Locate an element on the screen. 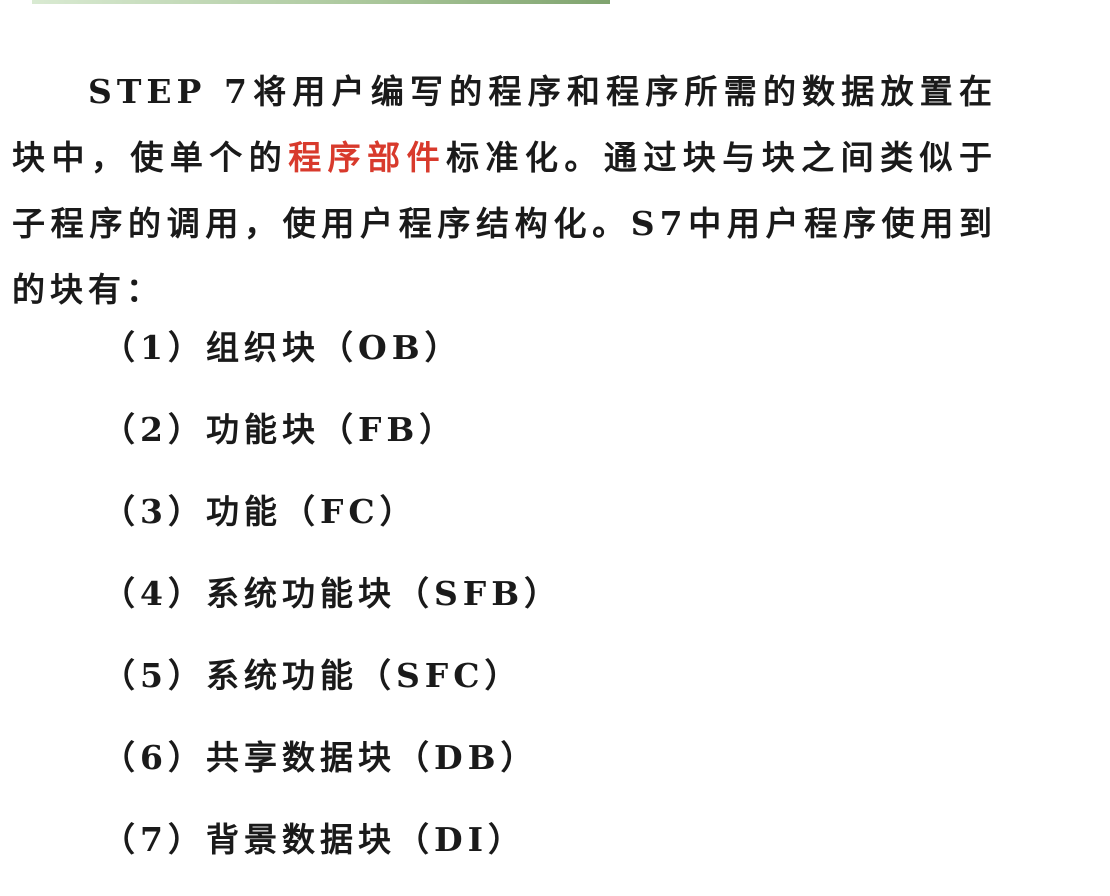  list-item-fc: （3）功能（FC） is located at coordinates (260, 511).